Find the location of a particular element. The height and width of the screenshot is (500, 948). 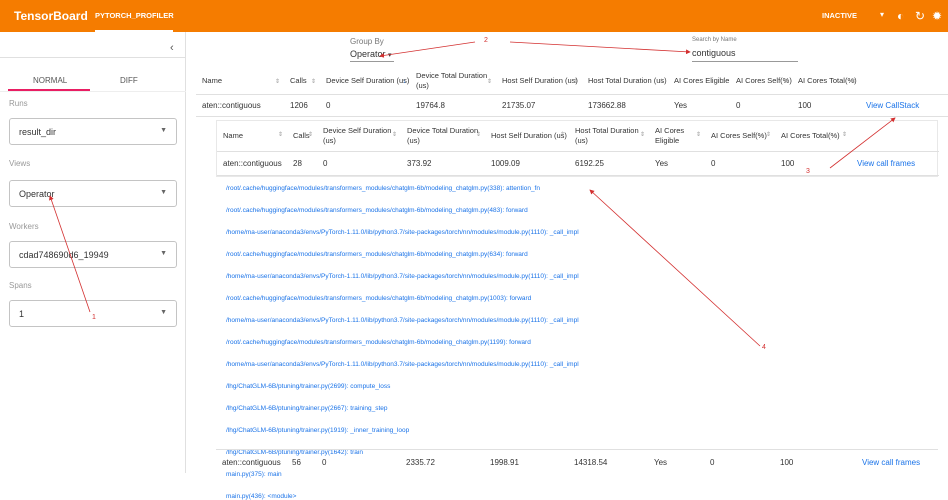

cell-device-total: 373.92 is located at coordinates (443, 163).